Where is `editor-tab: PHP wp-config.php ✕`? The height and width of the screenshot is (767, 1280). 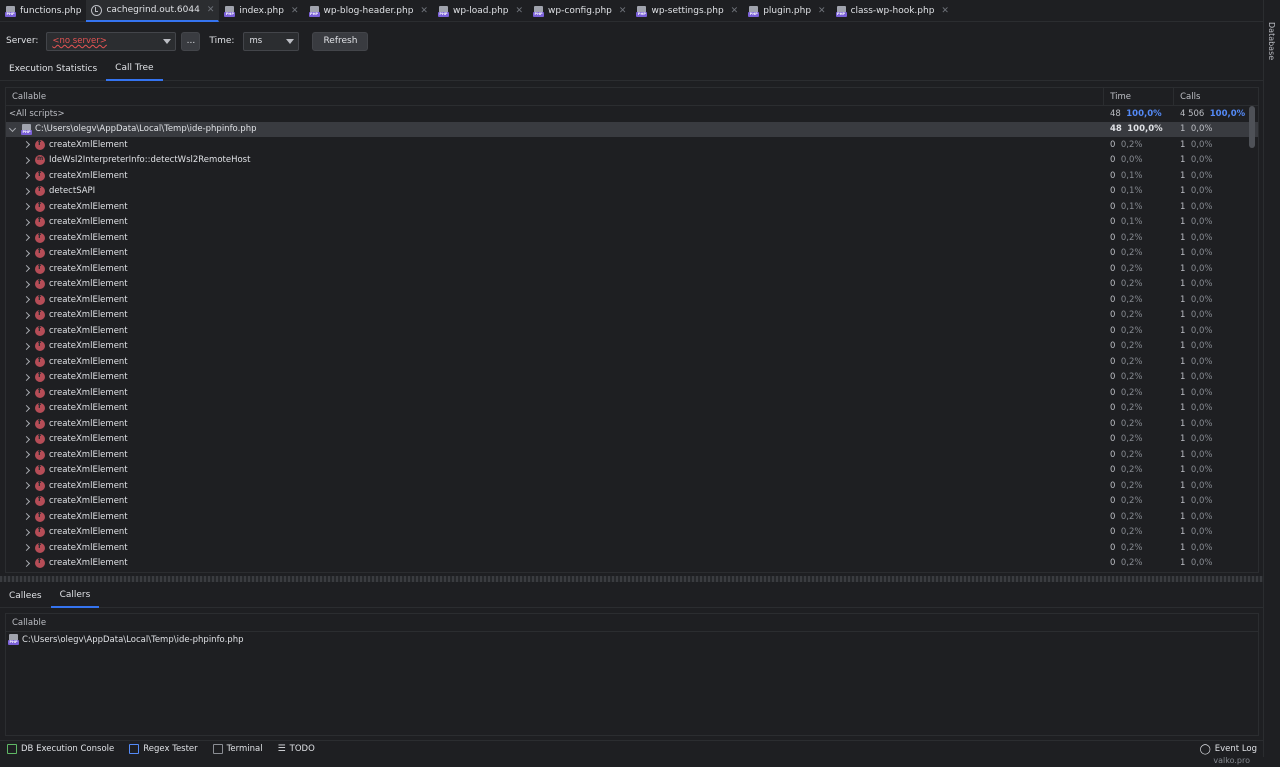
editor-tab: PHP wp-config.php ✕ is located at coordinates (579, 11).